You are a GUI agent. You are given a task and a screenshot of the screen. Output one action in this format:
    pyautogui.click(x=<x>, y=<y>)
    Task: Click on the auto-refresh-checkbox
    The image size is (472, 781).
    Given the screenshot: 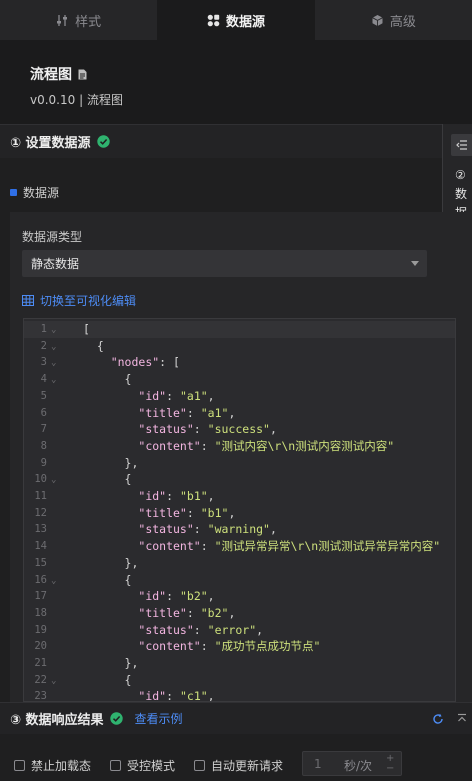 What is the action you would take?
    pyautogui.click(x=199, y=765)
    